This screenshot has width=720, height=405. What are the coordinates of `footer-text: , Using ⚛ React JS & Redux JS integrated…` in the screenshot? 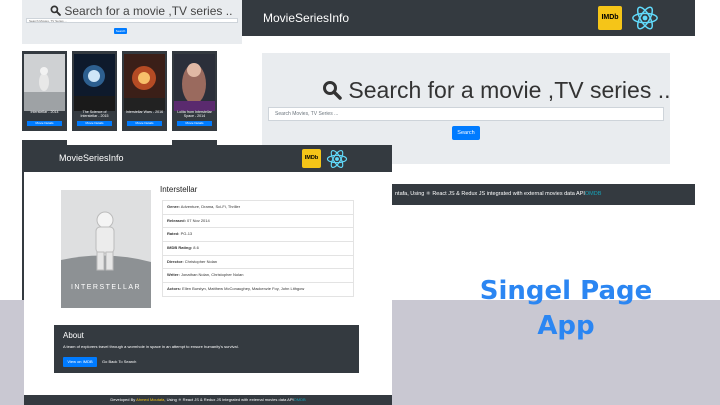 It's located at (229, 399).